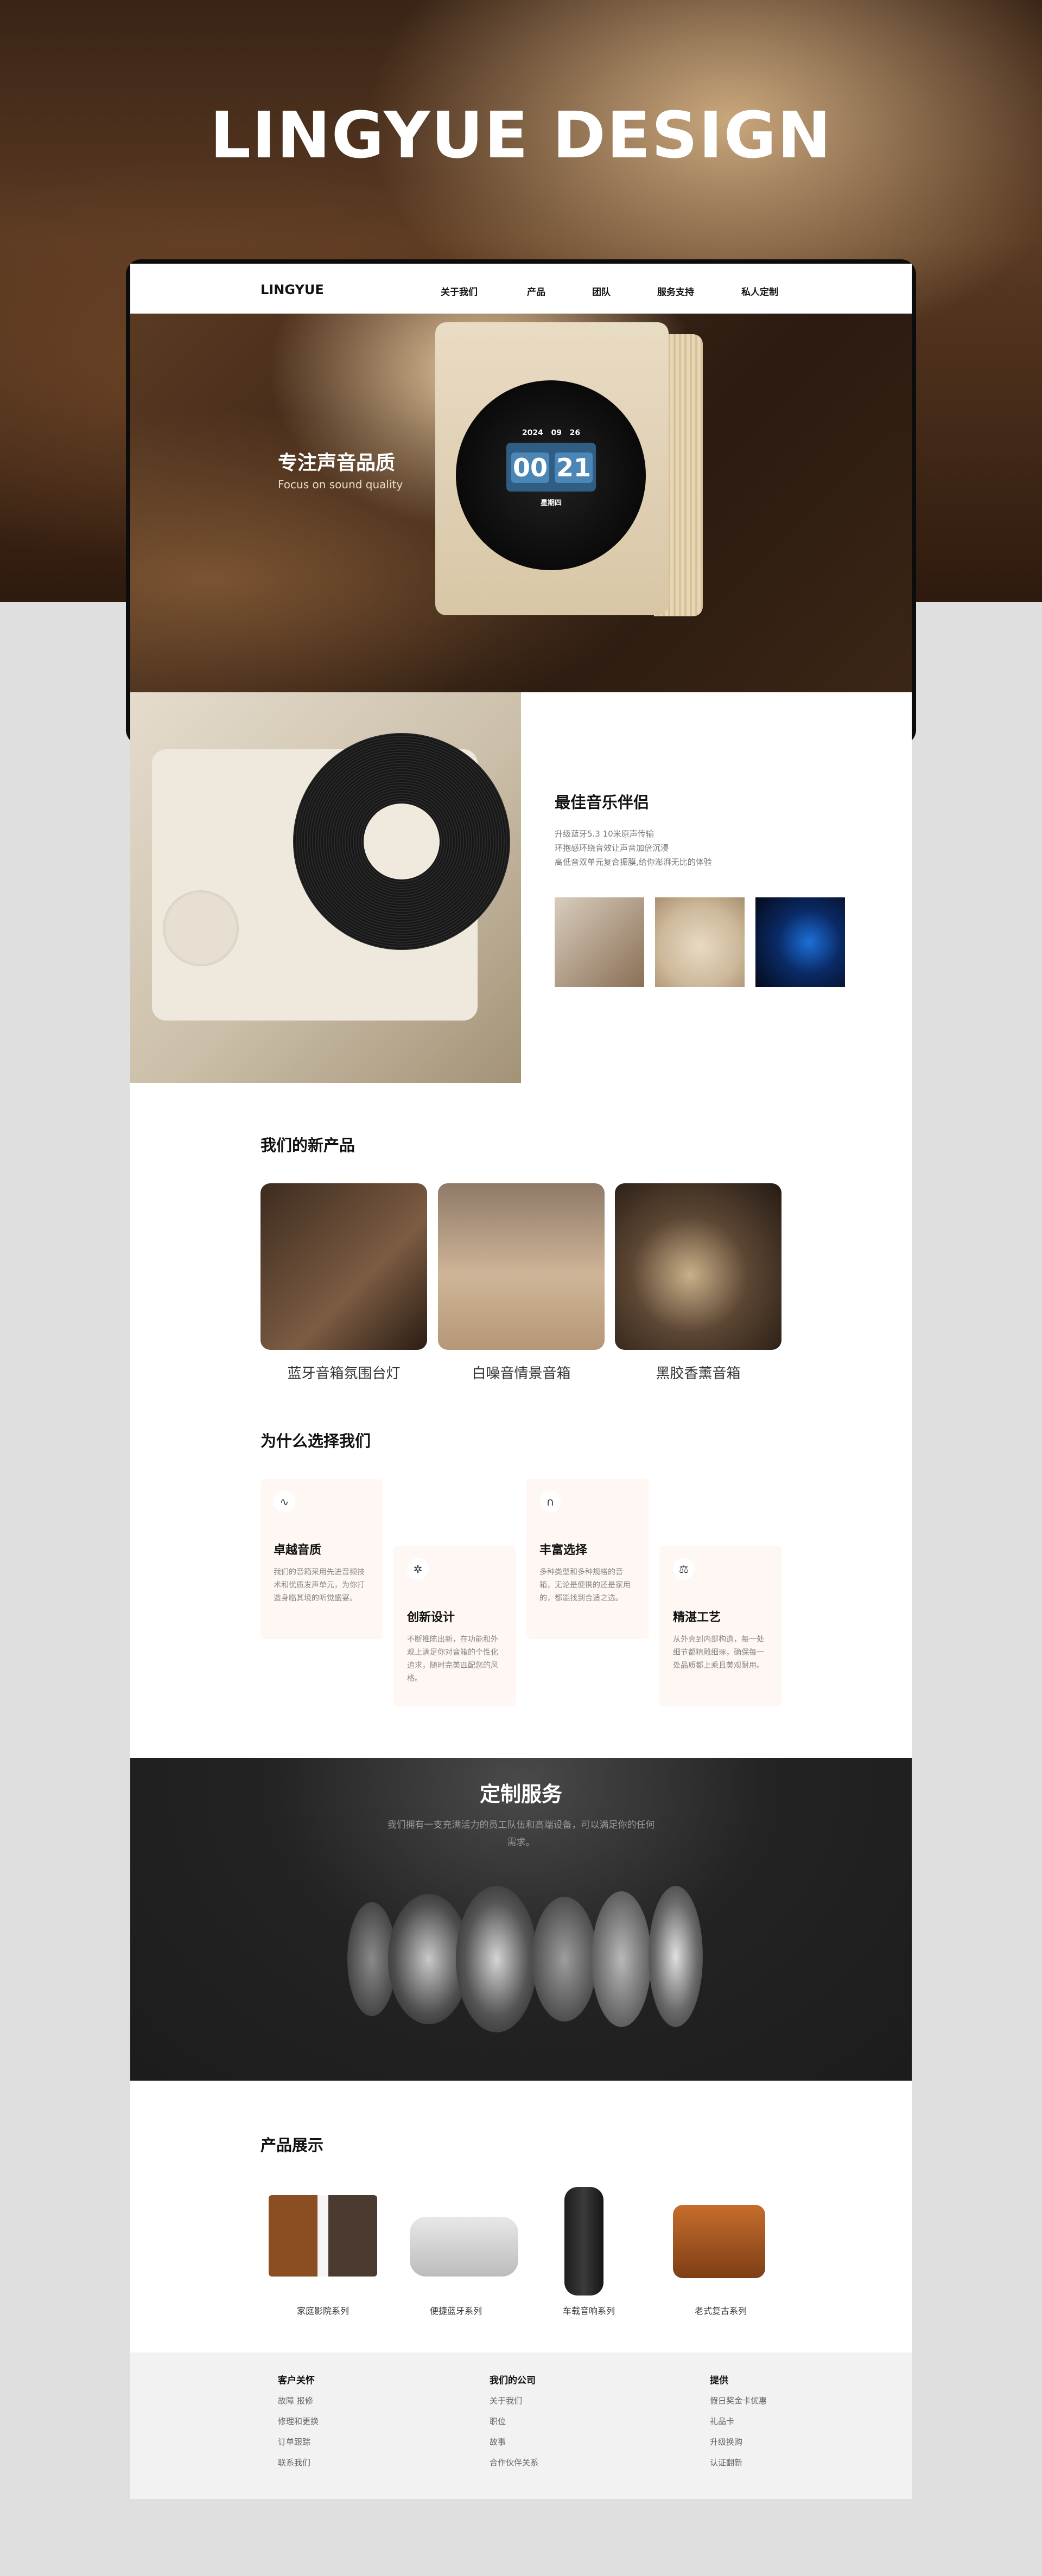  What do you see at coordinates (521, 289) in the screenshot?
I see `navbar: LINGYUE 关于我们 产品 团队 服务支持 私人定制` at bounding box center [521, 289].